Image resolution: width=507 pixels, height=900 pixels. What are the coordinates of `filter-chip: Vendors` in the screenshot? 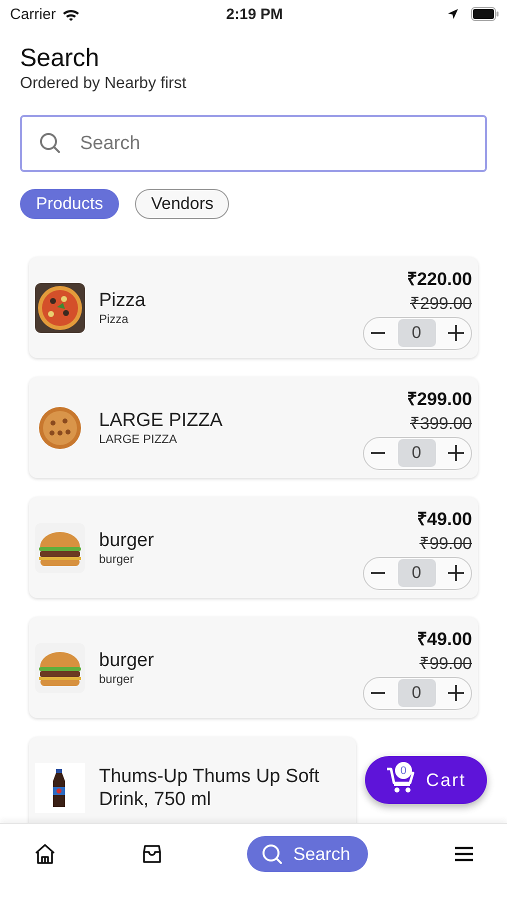 It's located at (182, 204).